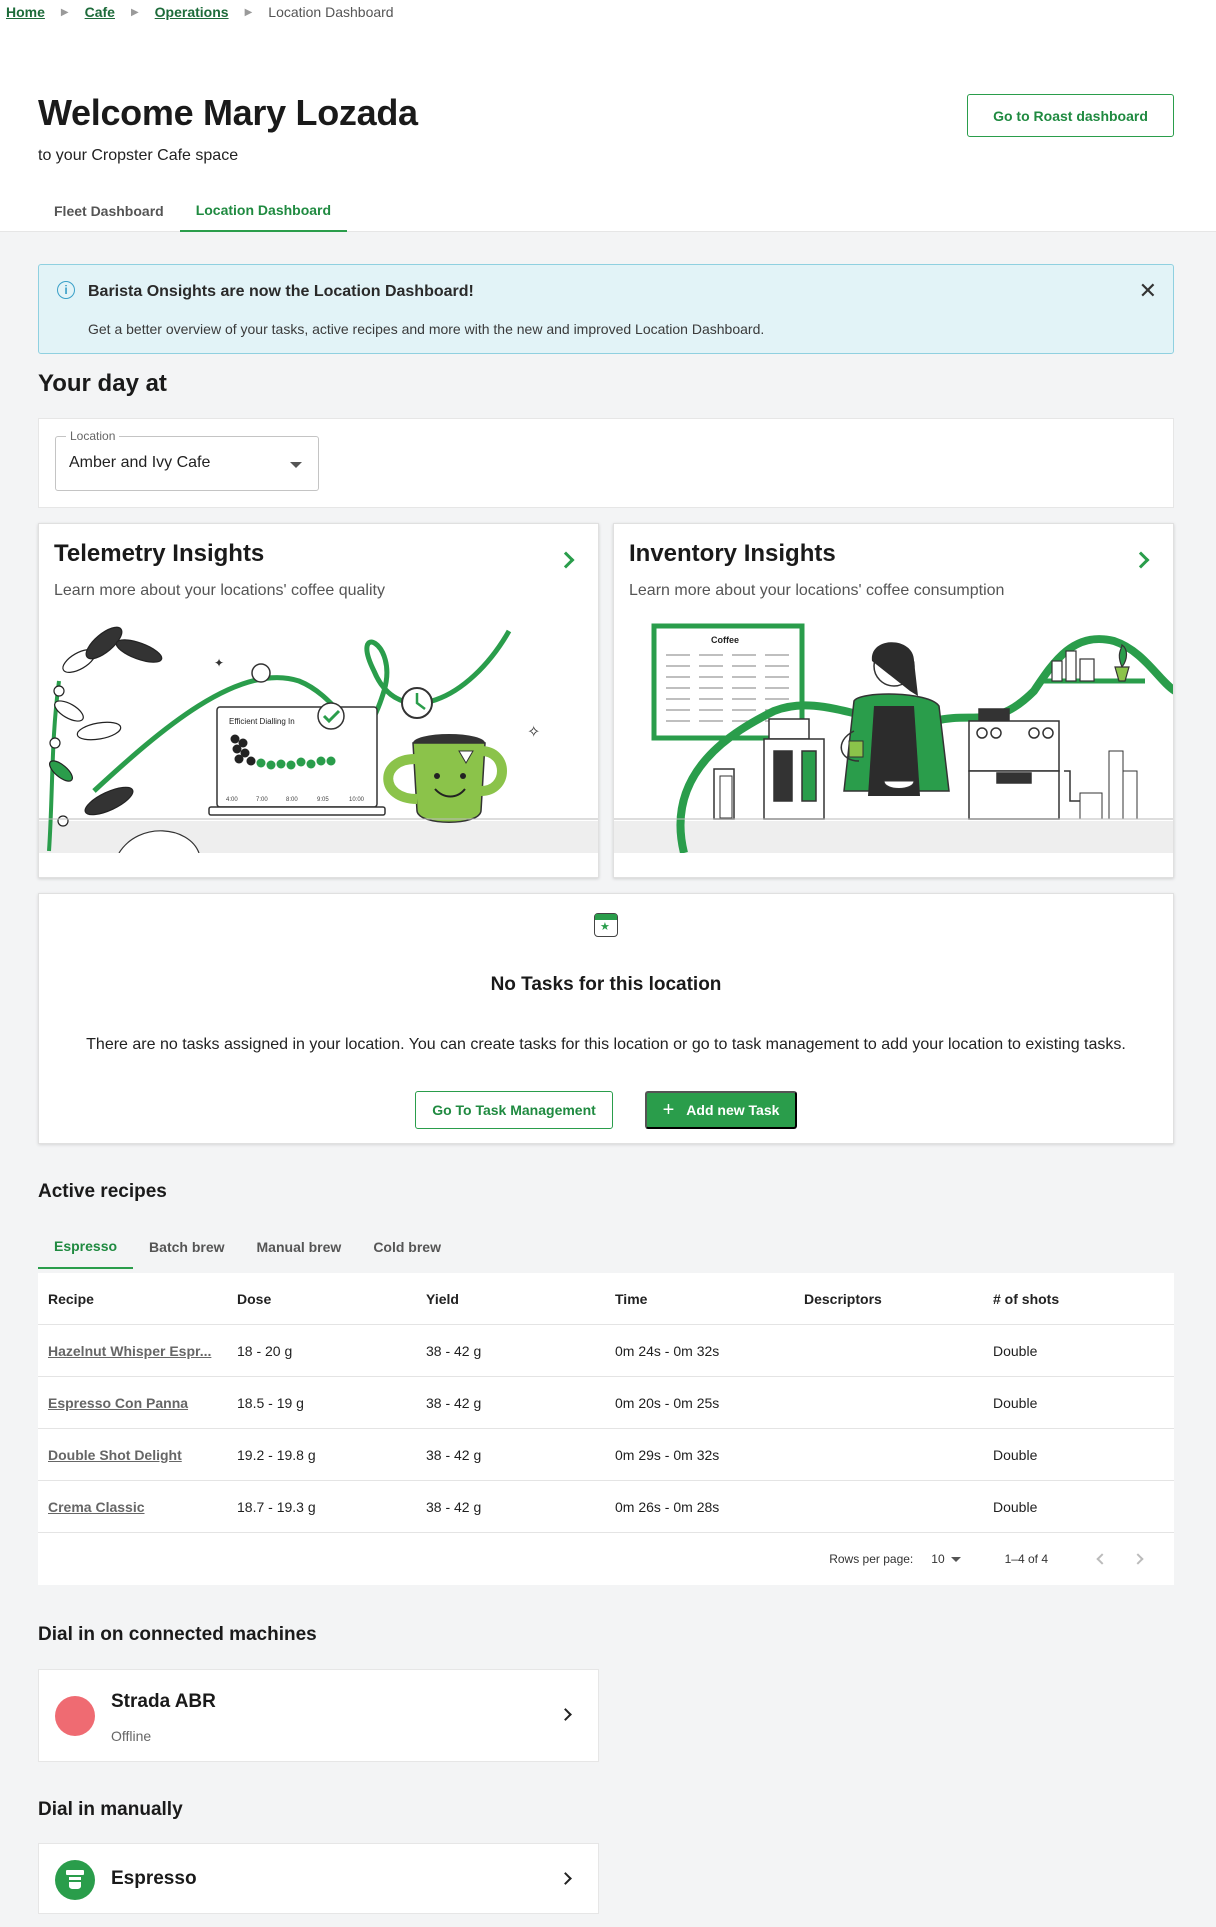 Image resolution: width=1216 pixels, height=1927 pixels. Describe the element at coordinates (606, 463) in the screenshot. I see `location-card: Location Amber and Ivy Cafe` at that location.